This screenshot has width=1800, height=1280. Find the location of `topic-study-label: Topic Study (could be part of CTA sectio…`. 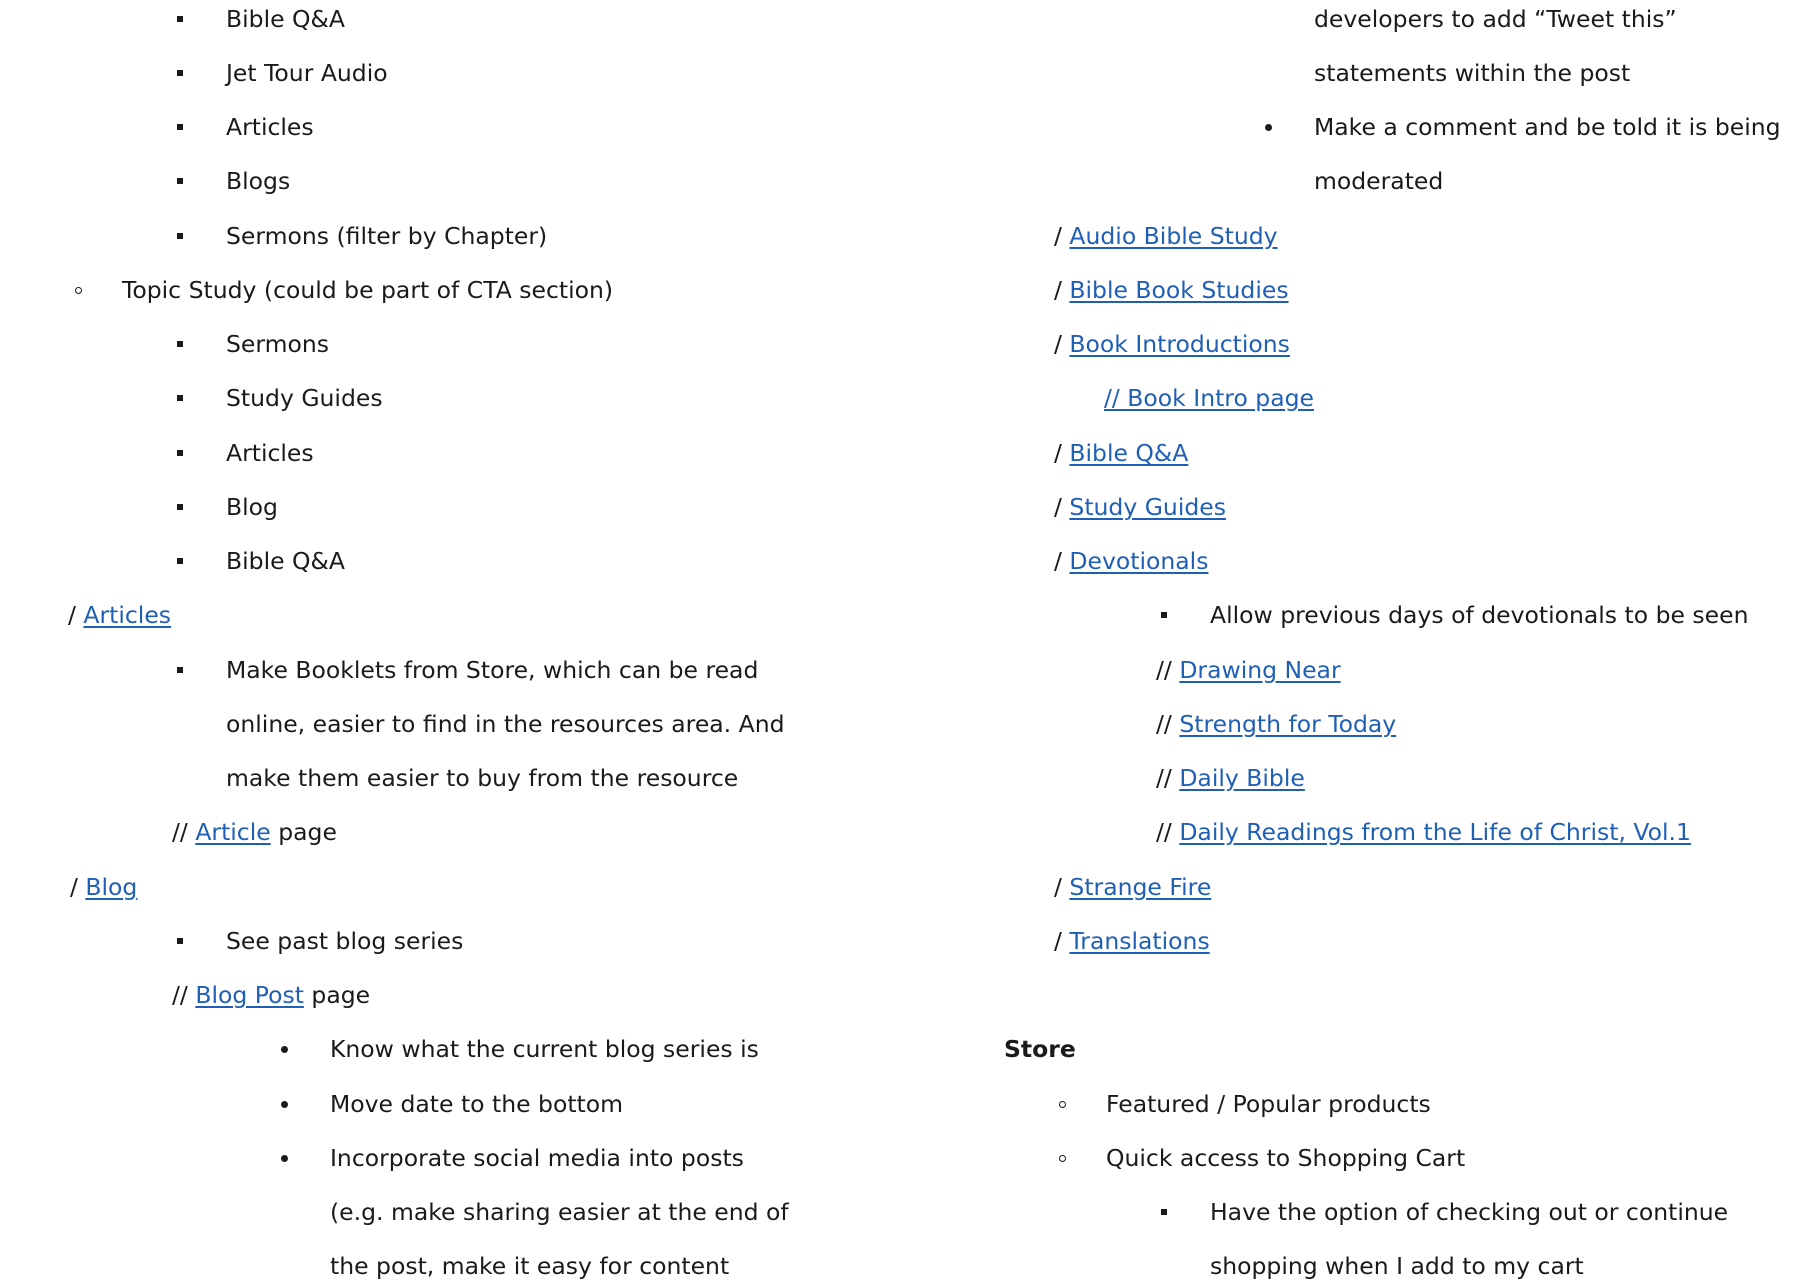

topic-study-label: Topic Study (could be part of CTA sectio… is located at coordinates (368, 290).